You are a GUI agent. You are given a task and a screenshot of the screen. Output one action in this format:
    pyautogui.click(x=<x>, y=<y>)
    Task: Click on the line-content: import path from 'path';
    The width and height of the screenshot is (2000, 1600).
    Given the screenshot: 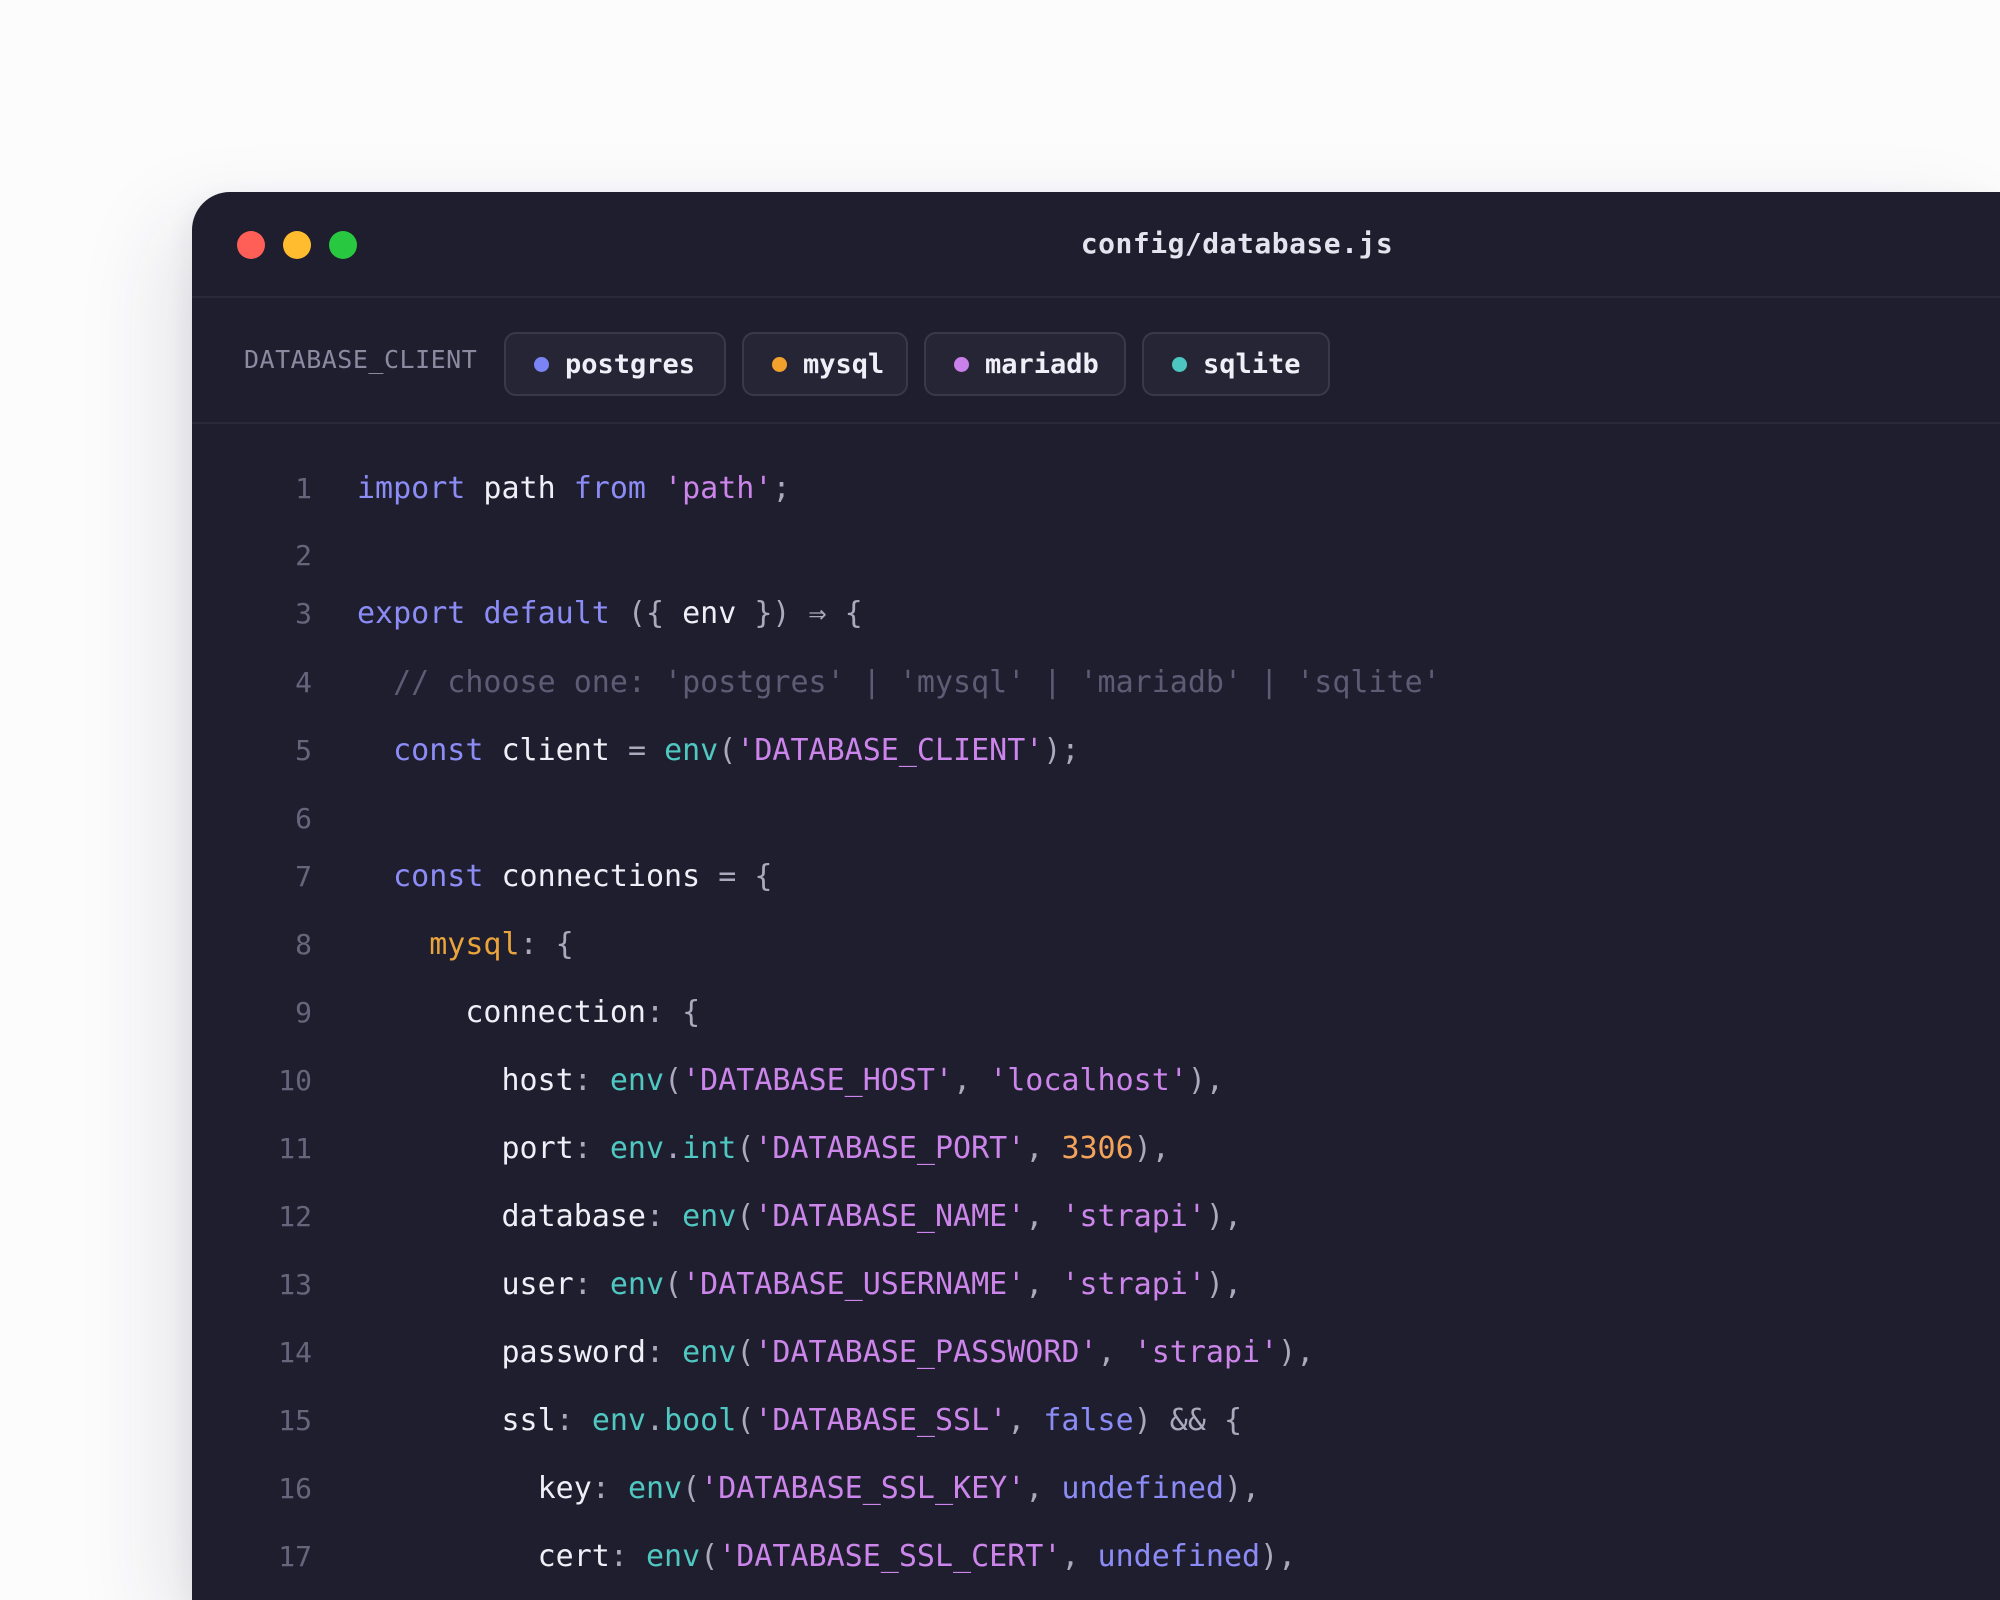 What is the action you would take?
    pyautogui.click(x=574, y=489)
    